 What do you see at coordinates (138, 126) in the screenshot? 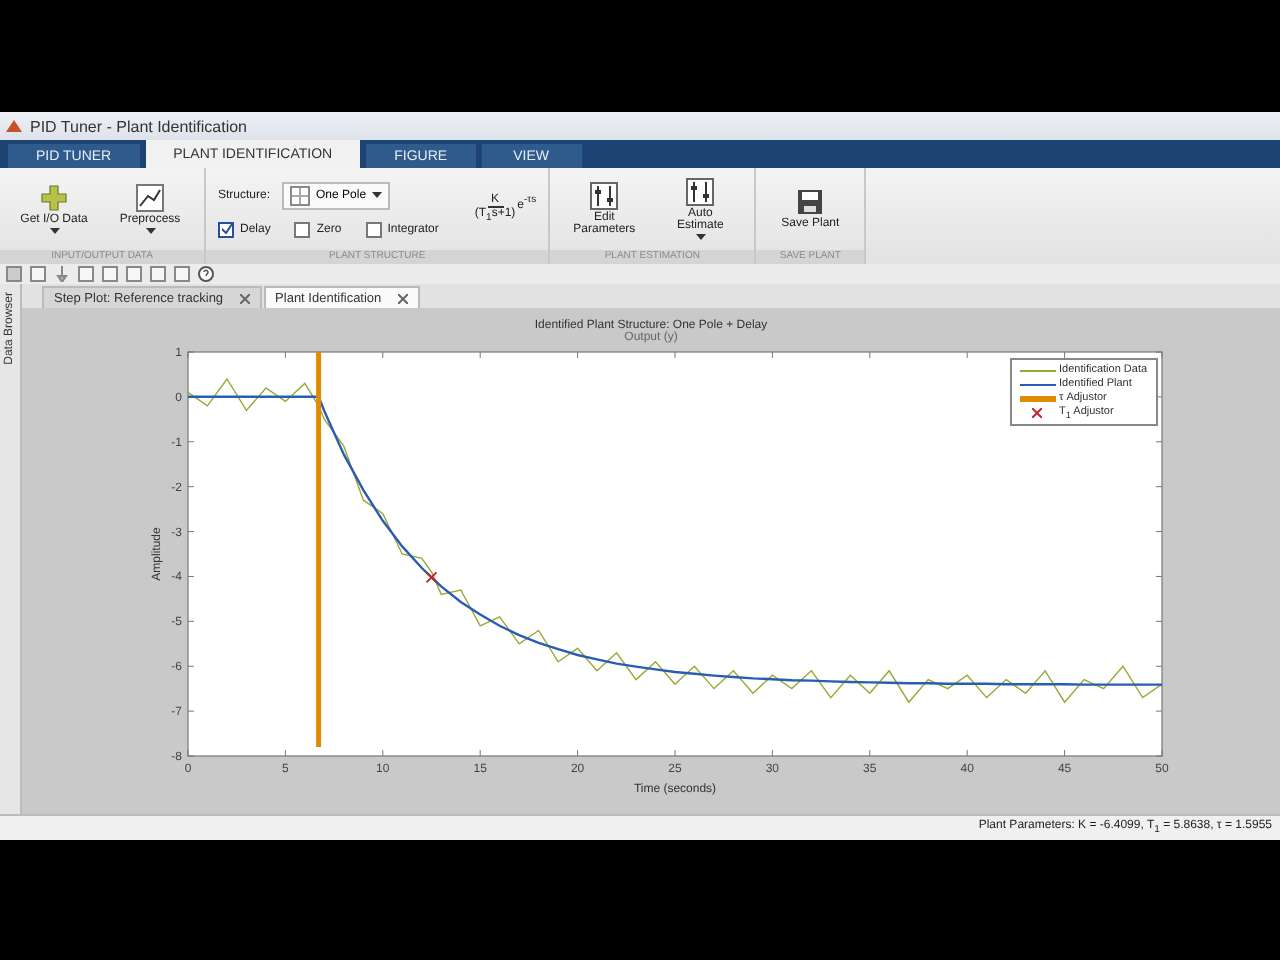
I see `window-title: PID Tuner - Plant Identification` at bounding box center [138, 126].